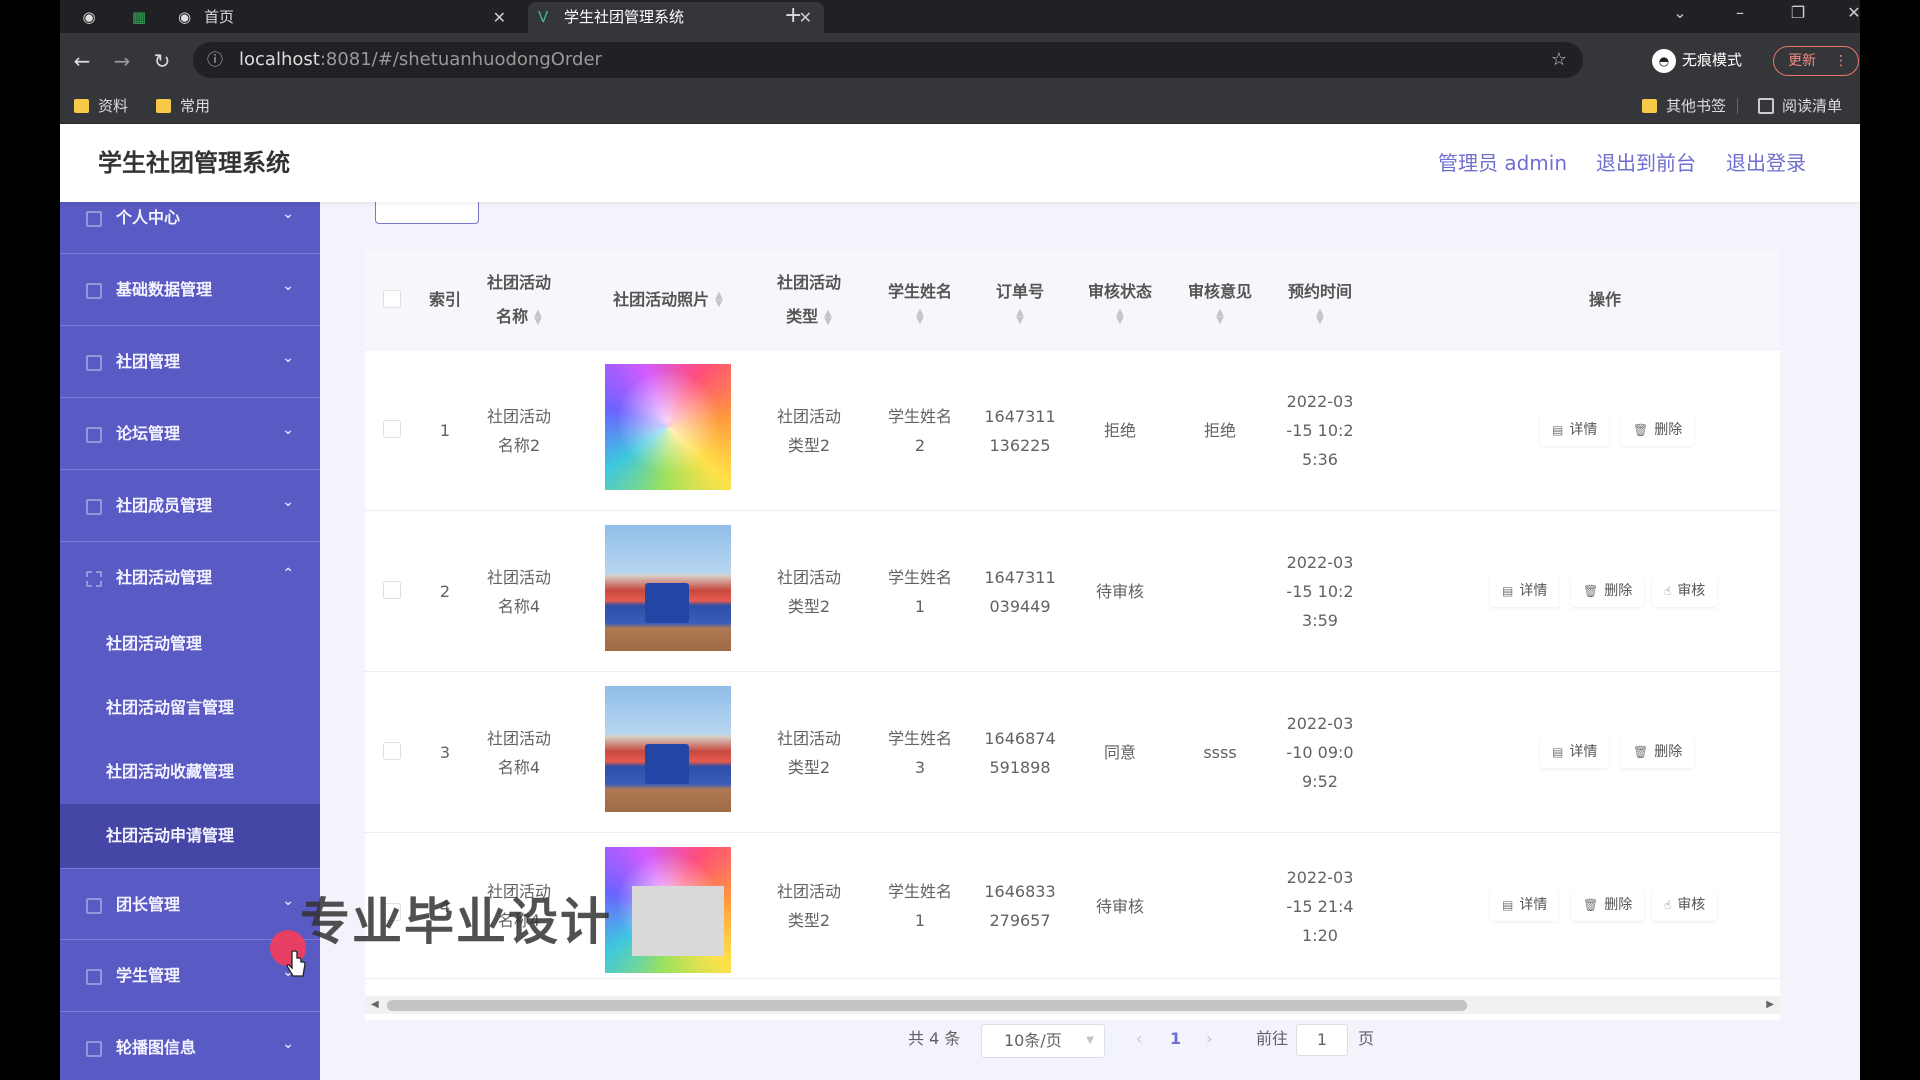 Image resolution: width=1920 pixels, height=1080 pixels. Describe the element at coordinates (1646, 163) in the screenshot. I see `exit-to-front-link: 退出到前台` at that location.